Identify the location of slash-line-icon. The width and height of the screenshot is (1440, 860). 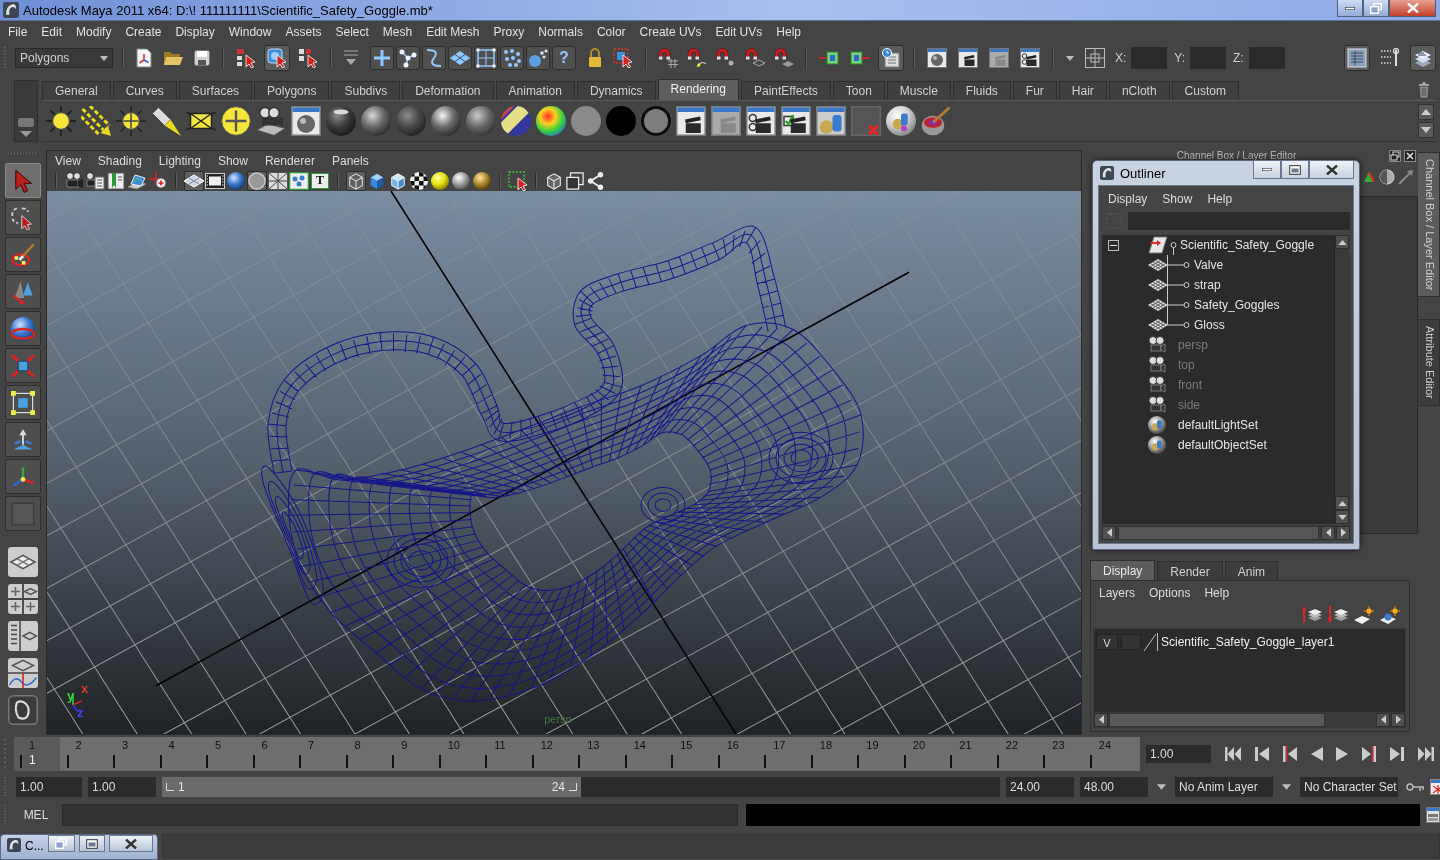
(1151, 642).